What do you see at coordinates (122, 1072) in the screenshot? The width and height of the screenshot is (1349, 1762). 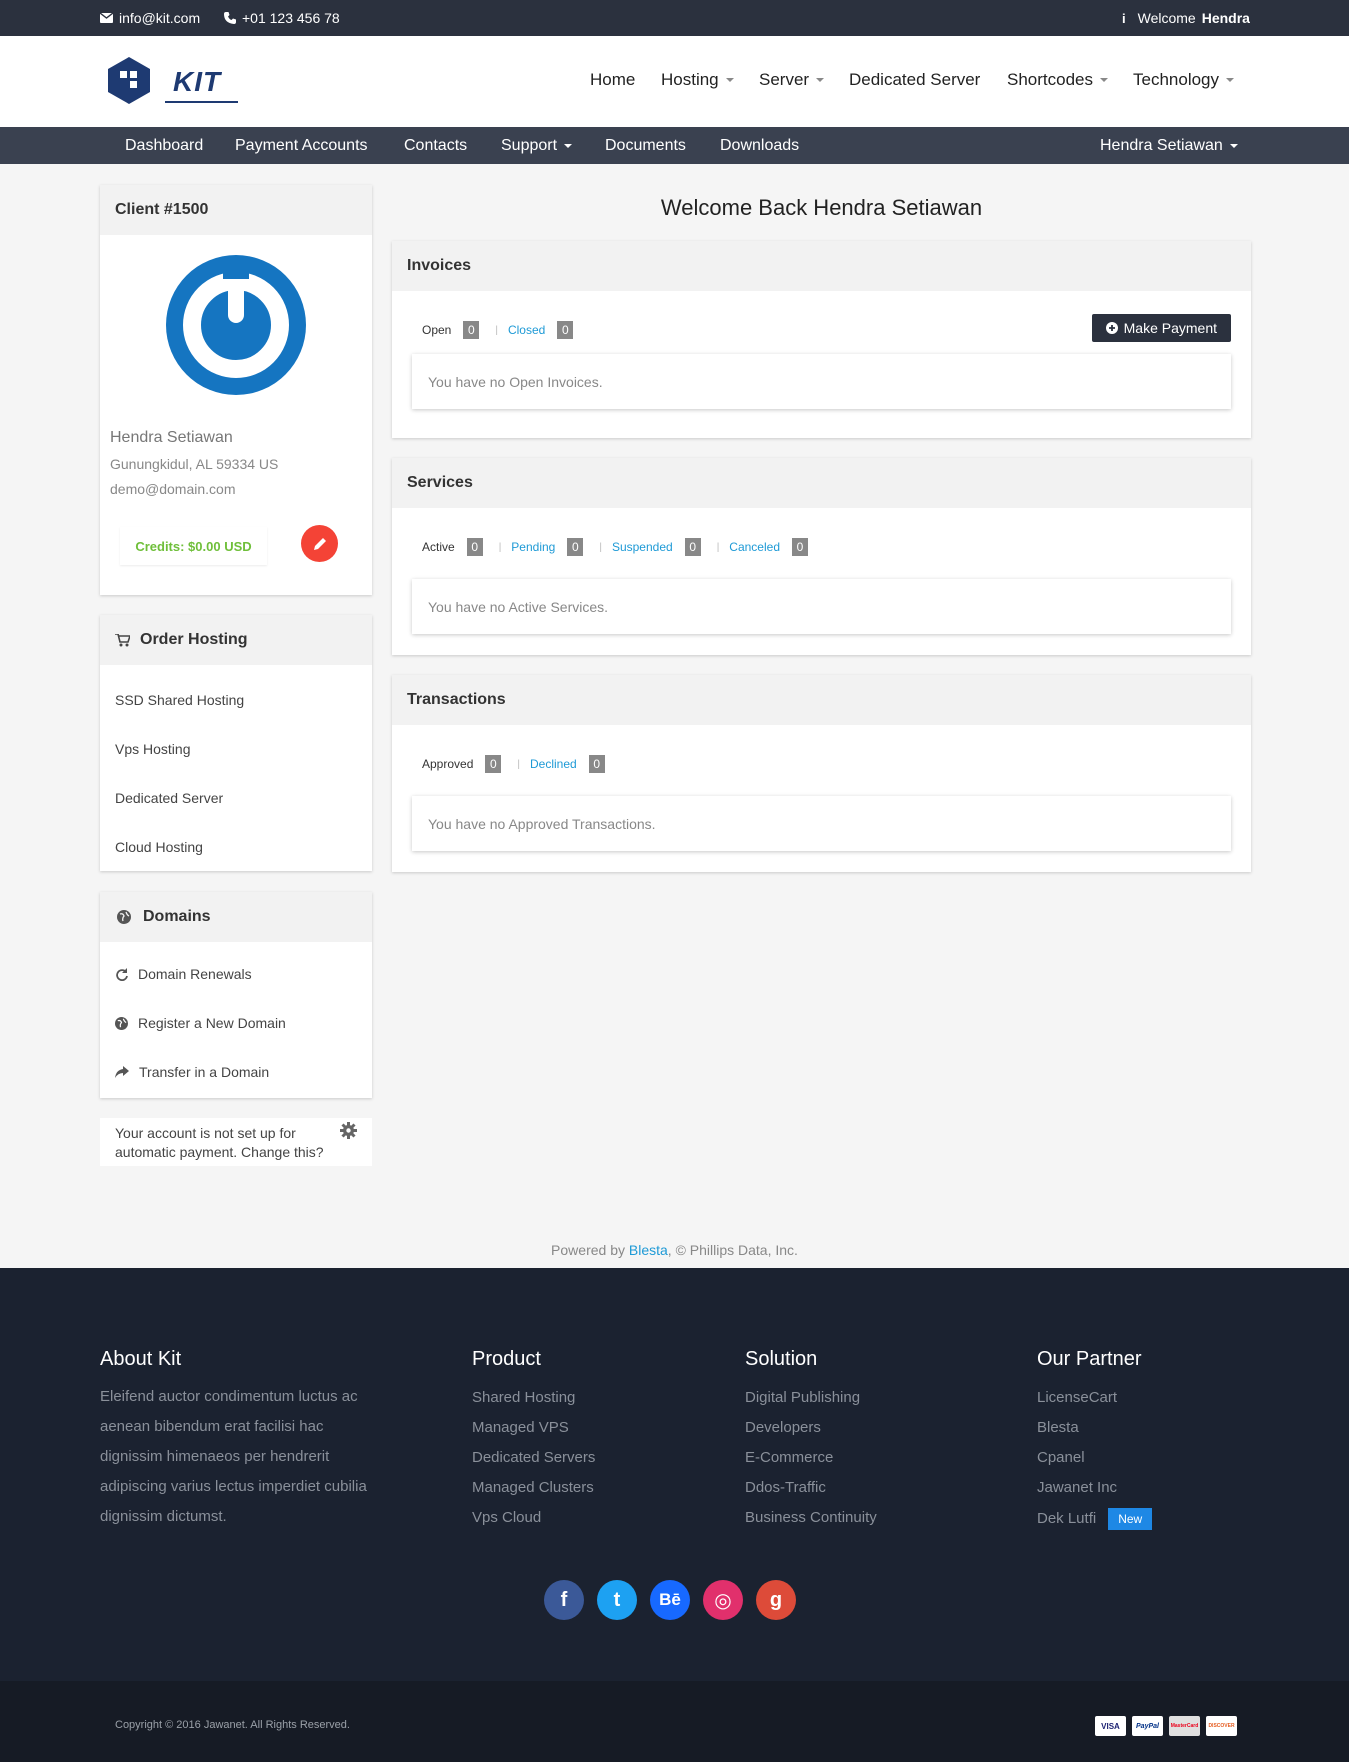 I see `share-arrow-icon` at bounding box center [122, 1072].